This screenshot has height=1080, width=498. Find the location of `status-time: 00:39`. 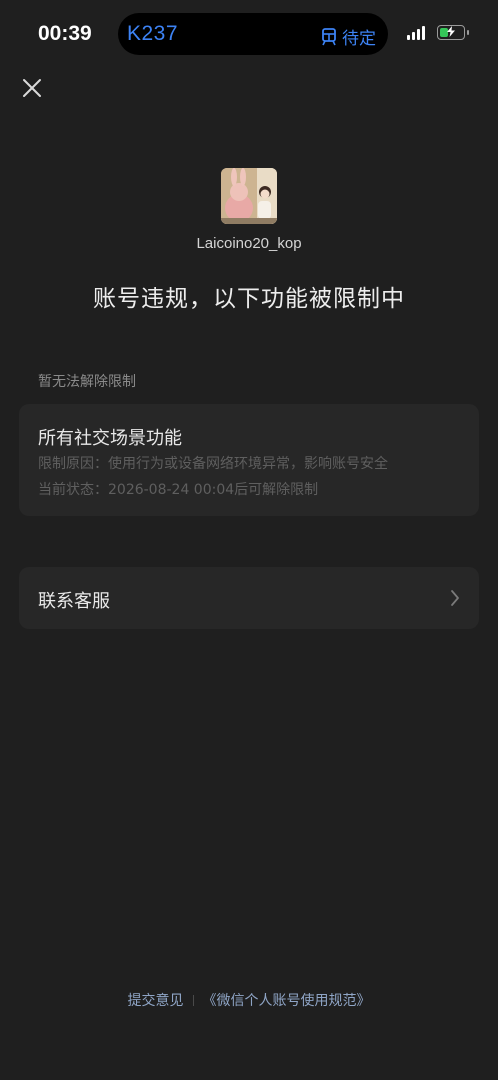

status-time: 00:39 is located at coordinates (65, 33).